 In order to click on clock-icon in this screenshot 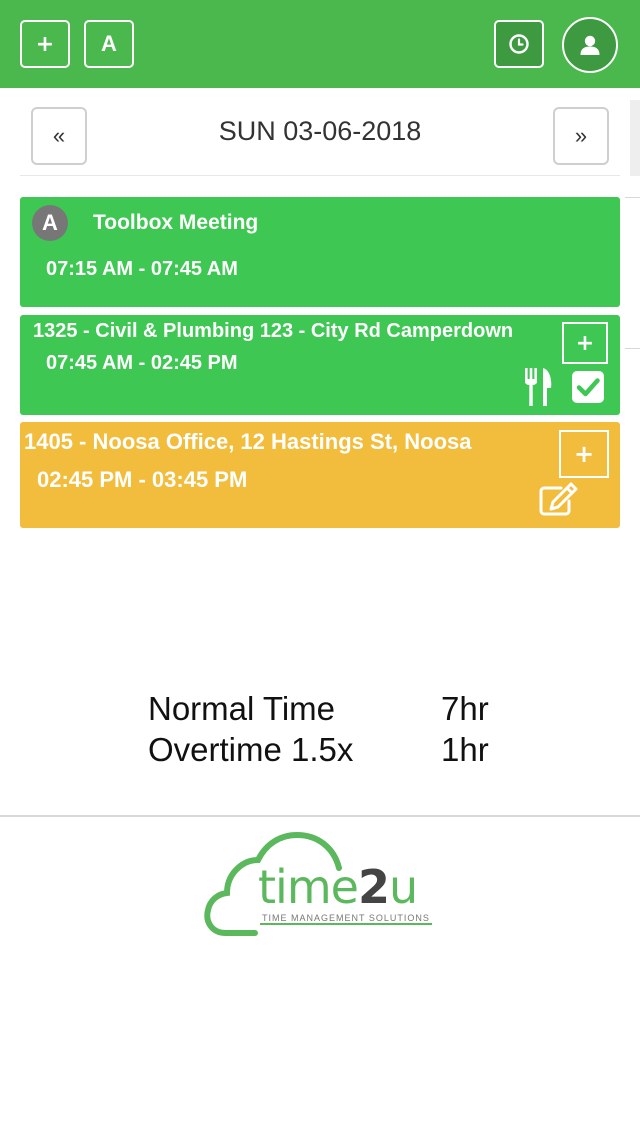, I will do `click(519, 44)`.